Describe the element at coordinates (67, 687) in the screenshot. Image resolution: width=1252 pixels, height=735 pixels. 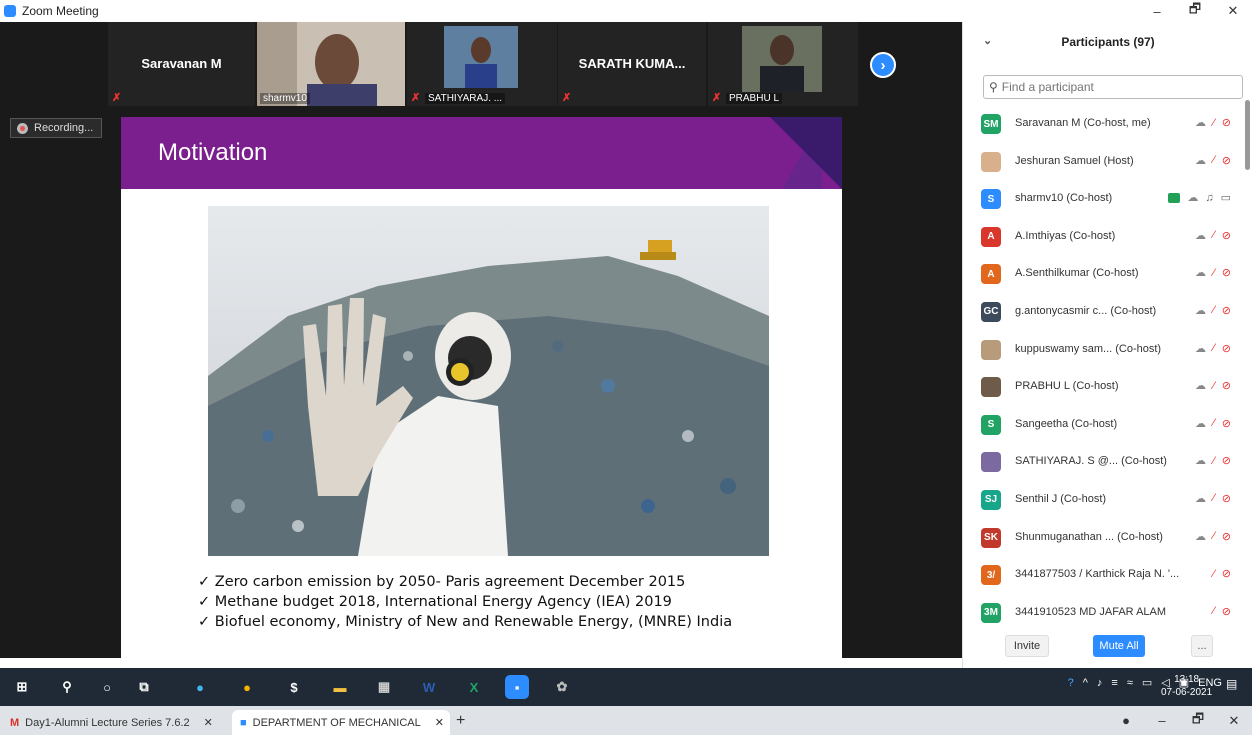
I see `search-icon: ⚲` at that location.